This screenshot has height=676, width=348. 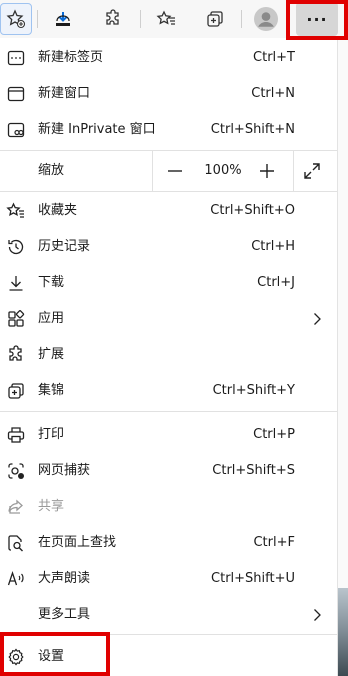 What do you see at coordinates (168, 283) in the screenshot?
I see `menu-item-downloads: 下载 Ctrl+J` at bounding box center [168, 283].